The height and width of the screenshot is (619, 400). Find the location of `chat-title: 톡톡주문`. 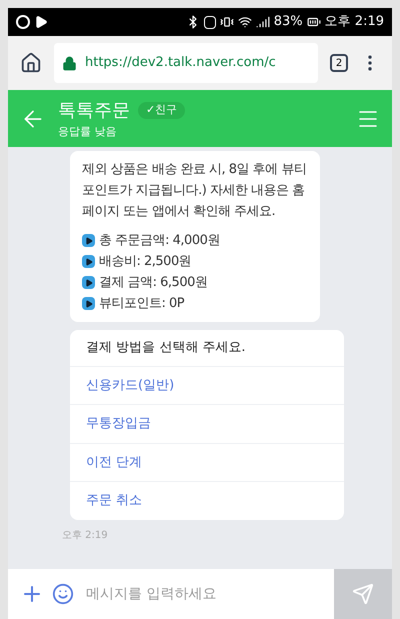

chat-title: 톡톡주문 is located at coordinates (94, 110).